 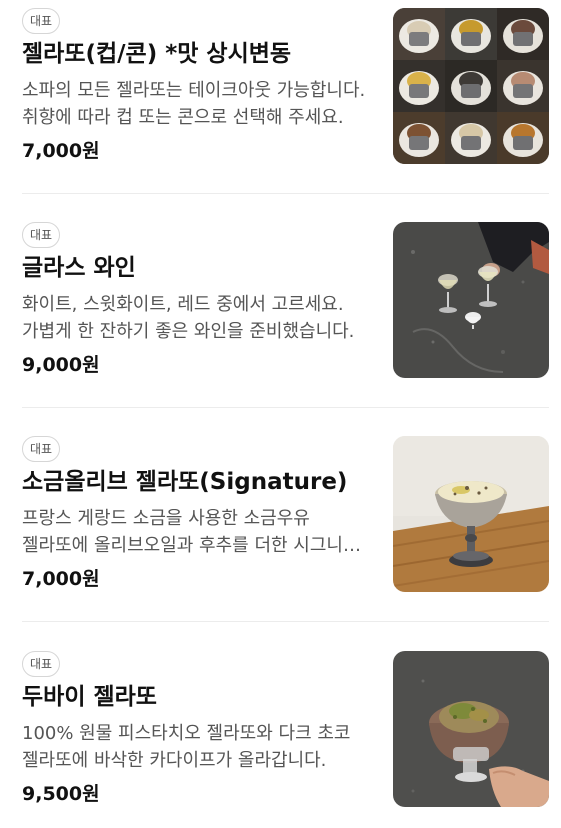 I want to click on menu-item-price: 9,500원, so click(x=61, y=794).